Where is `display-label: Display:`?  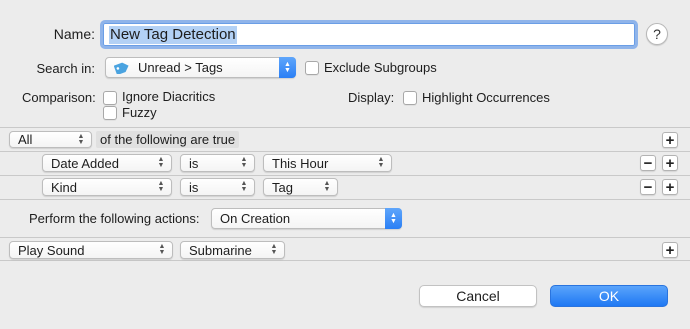
display-label: Display: is located at coordinates (371, 97).